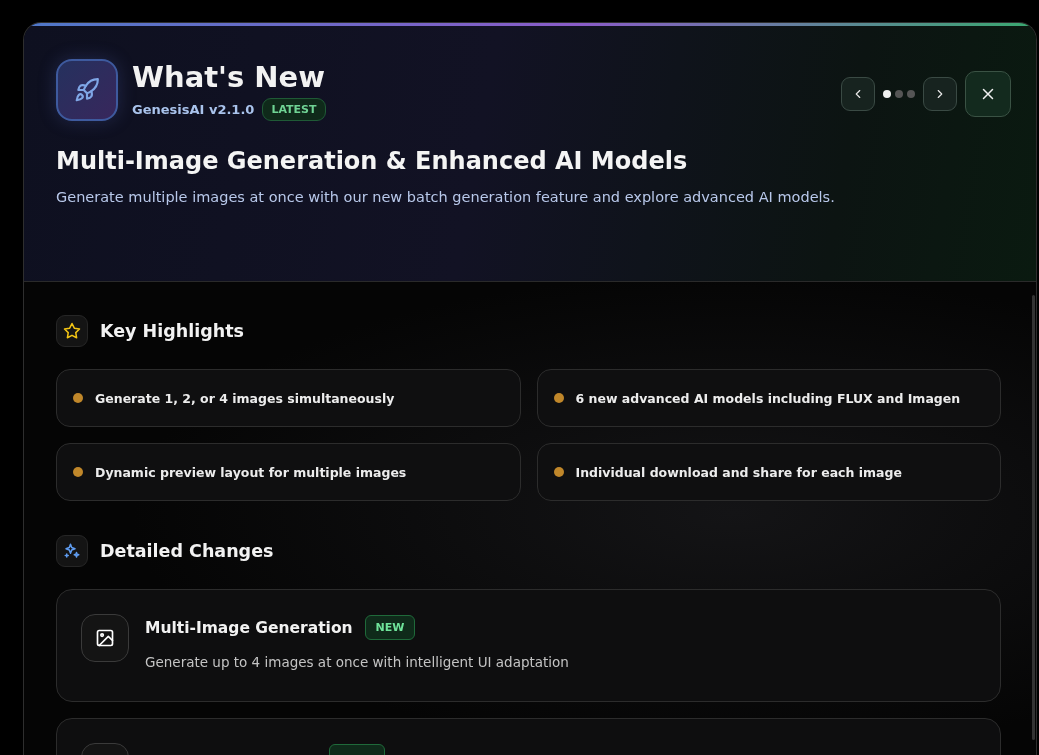  I want to click on headline: Multi-Image Generation & Enhanced AI Models, so click(372, 161).